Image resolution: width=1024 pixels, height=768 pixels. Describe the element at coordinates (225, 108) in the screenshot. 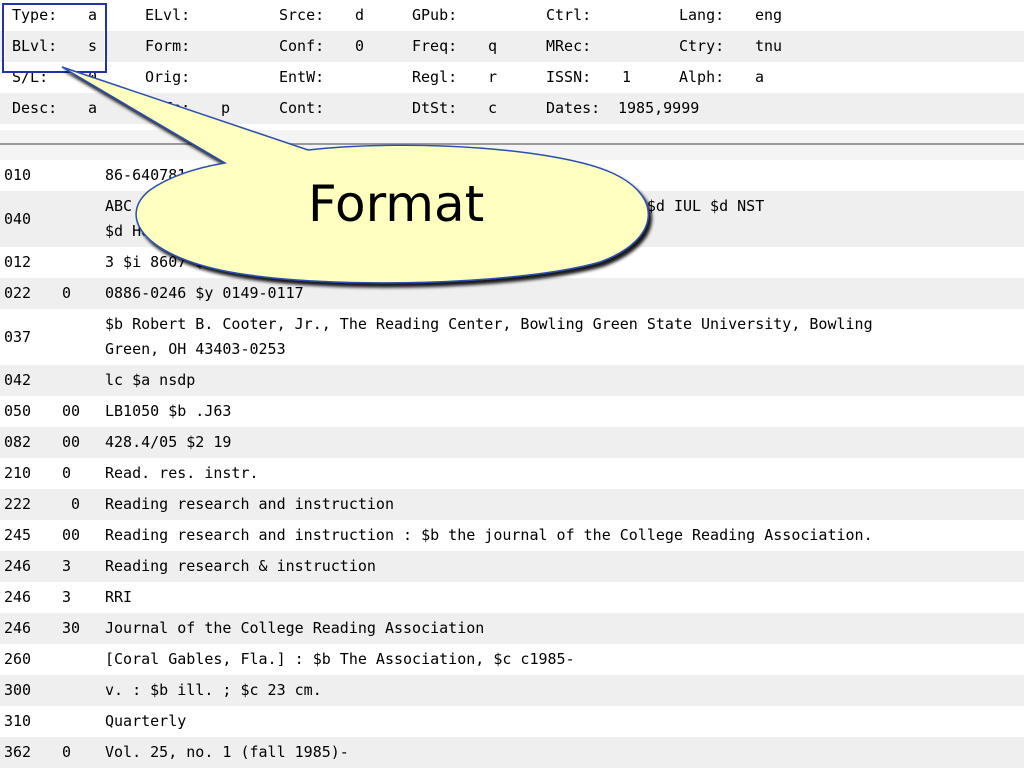

I see `fixed-field-value: p` at that location.